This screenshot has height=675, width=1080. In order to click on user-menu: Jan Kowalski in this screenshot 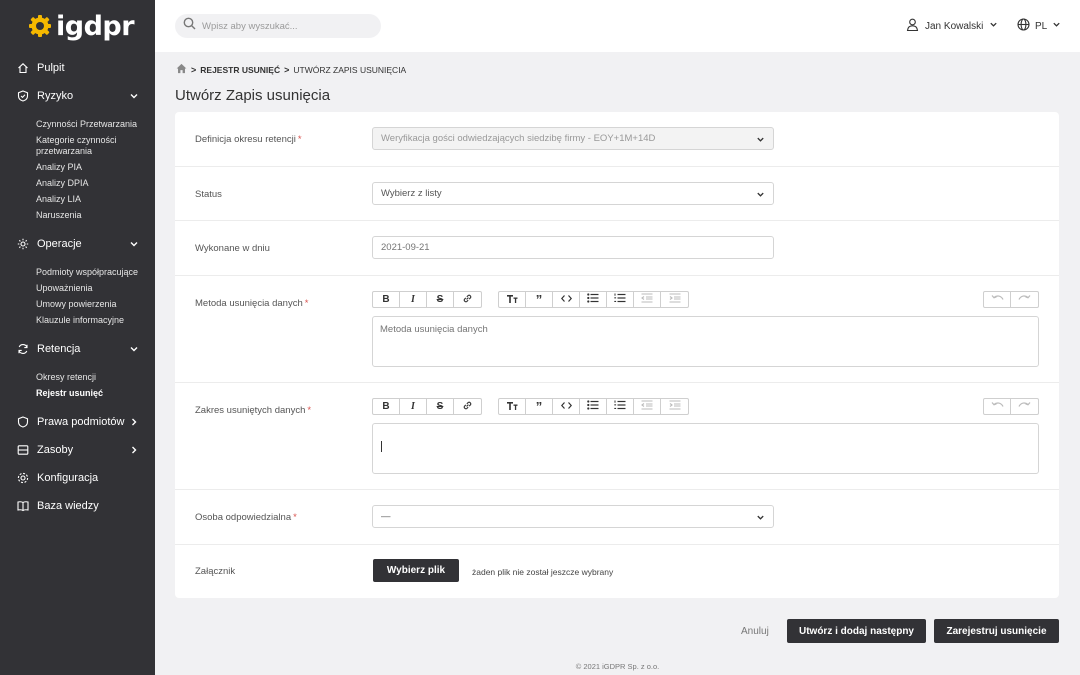, I will do `click(952, 26)`.